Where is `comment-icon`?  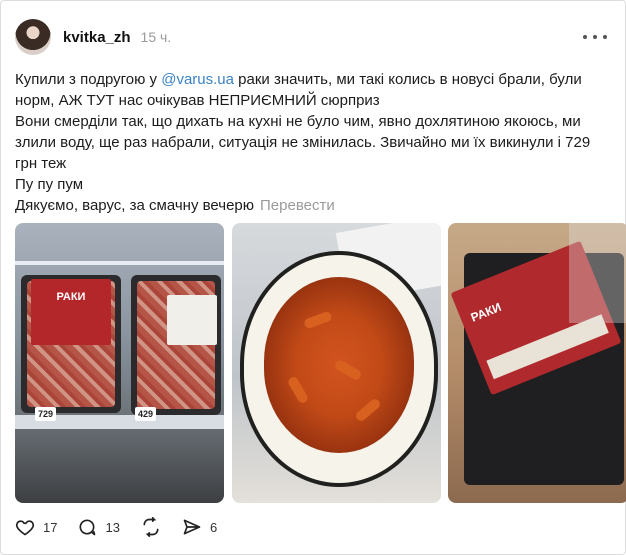 comment-icon is located at coordinates (87, 527).